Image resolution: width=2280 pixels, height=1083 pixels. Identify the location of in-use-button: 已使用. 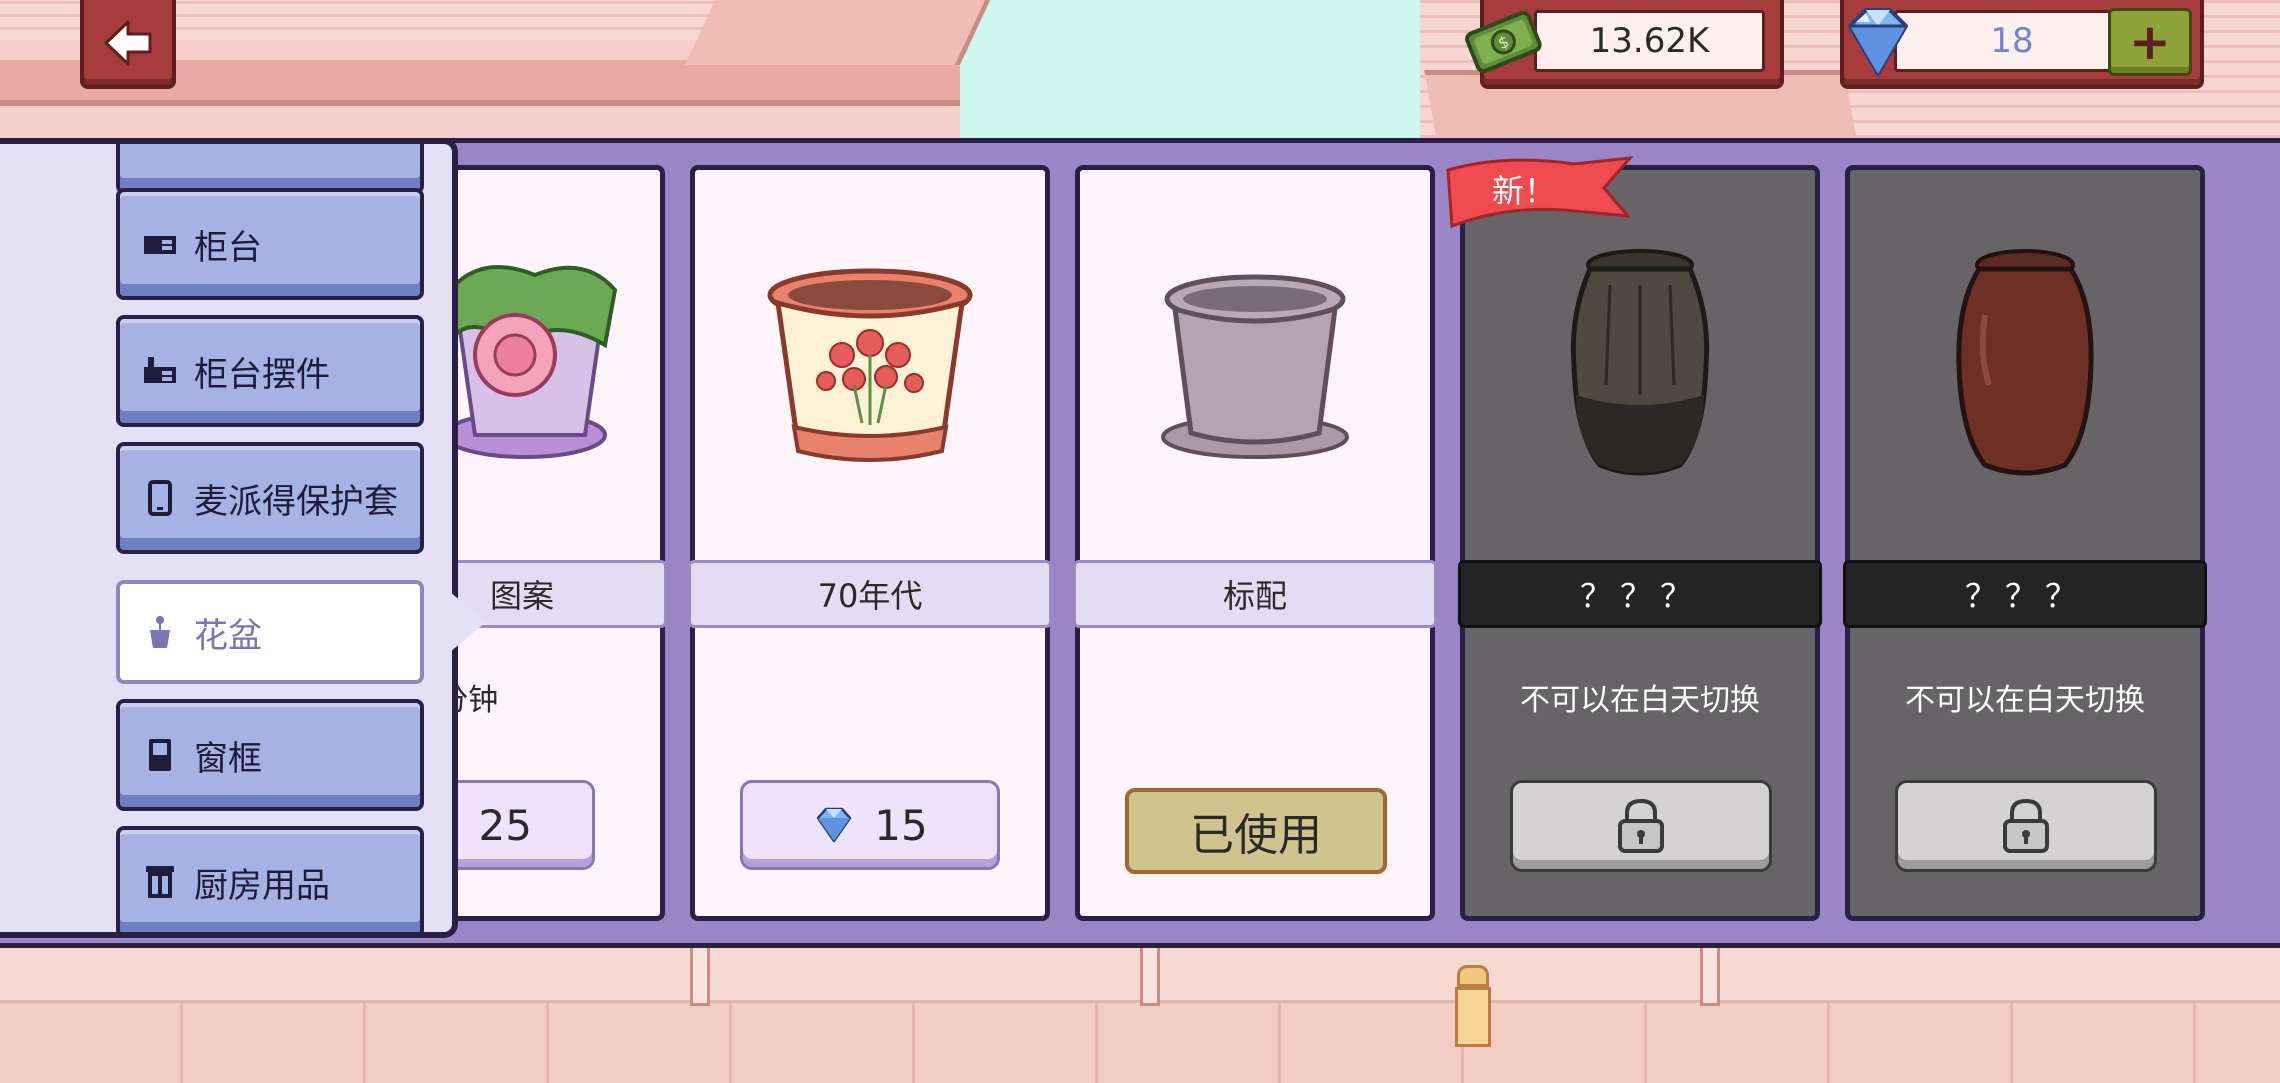
(1256, 831).